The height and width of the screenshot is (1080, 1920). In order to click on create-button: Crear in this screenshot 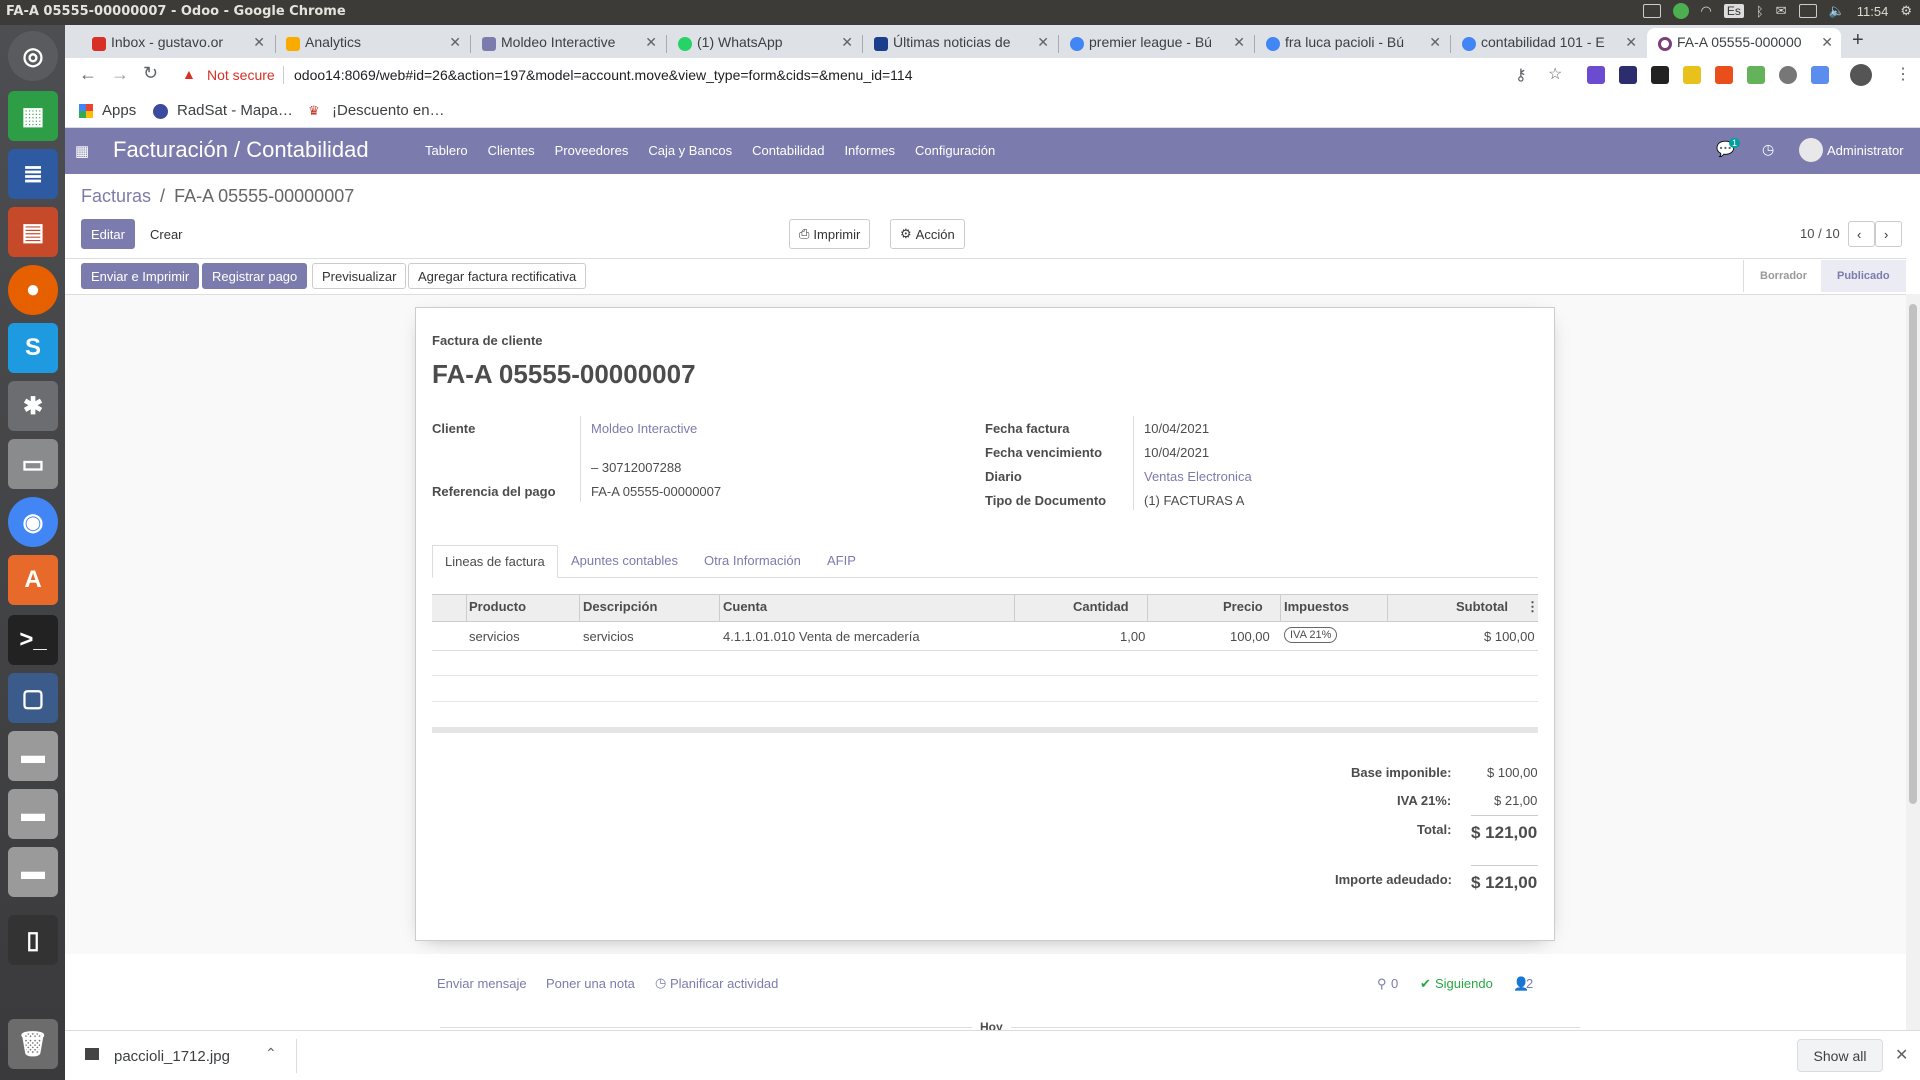, I will do `click(166, 234)`.